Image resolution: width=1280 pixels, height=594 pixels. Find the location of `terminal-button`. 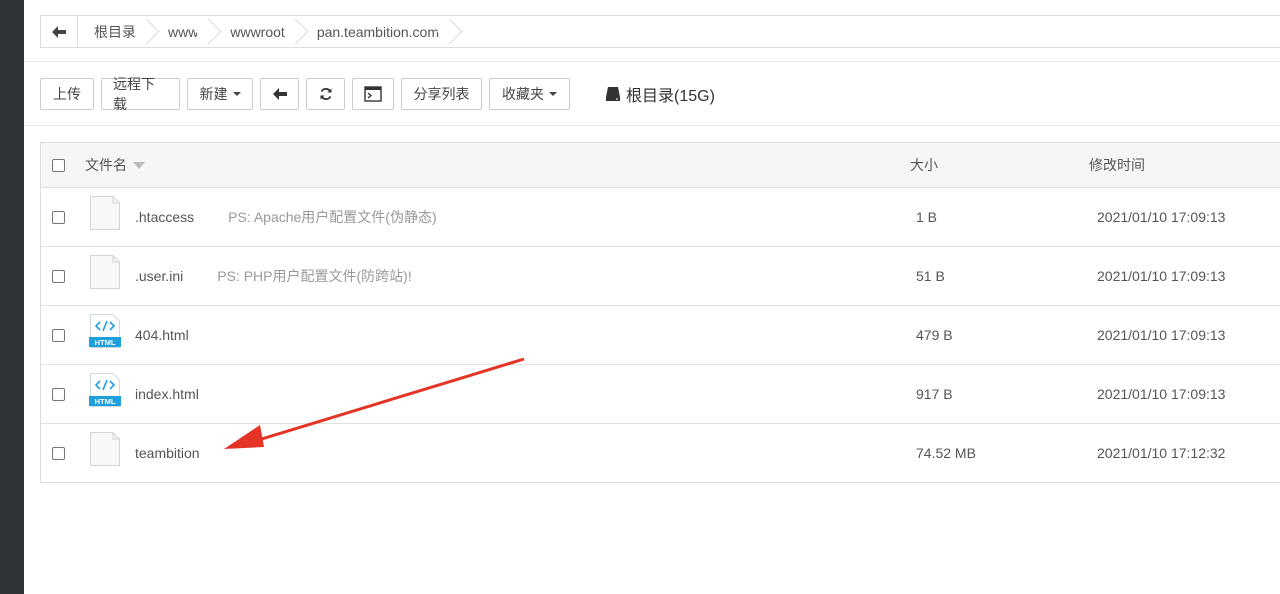

terminal-button is located at coordinates (373, 94).